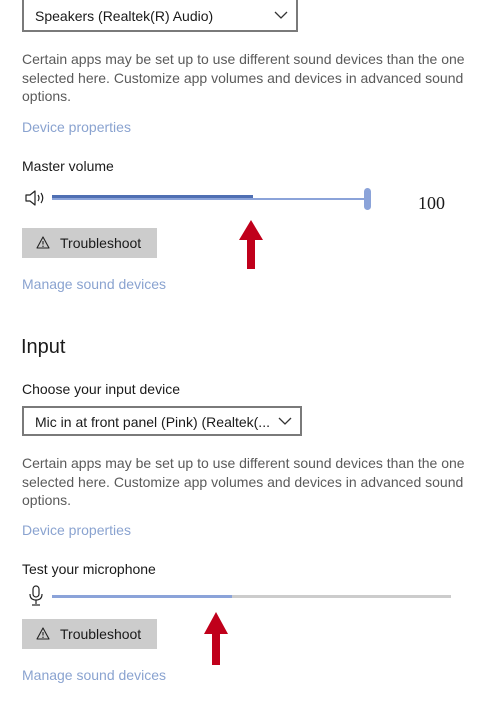  I want to click on speaker-icon, so click(36, 198).